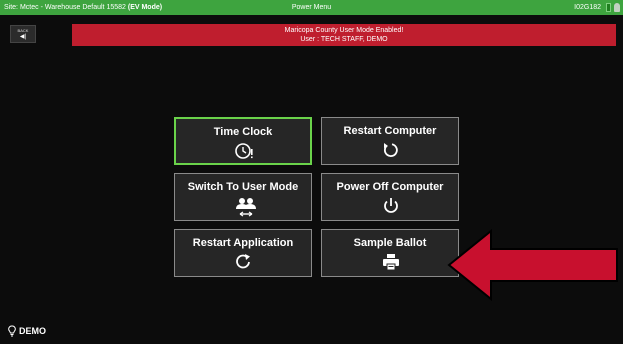 This screenshot has width=623, height=344. What do you see at coordinates (243, 141) in the screenshot?
I see `time-clock-button: Time Clock` at bounding box center [243, 141].